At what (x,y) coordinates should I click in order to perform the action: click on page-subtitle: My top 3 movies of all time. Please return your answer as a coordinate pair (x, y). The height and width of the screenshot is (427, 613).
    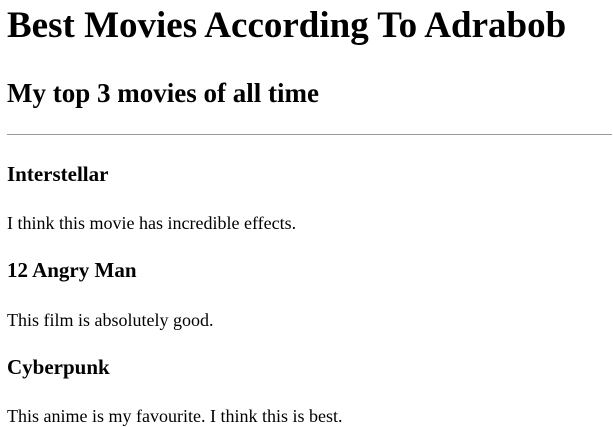
    Looking at the image, I should click on (163, 93).